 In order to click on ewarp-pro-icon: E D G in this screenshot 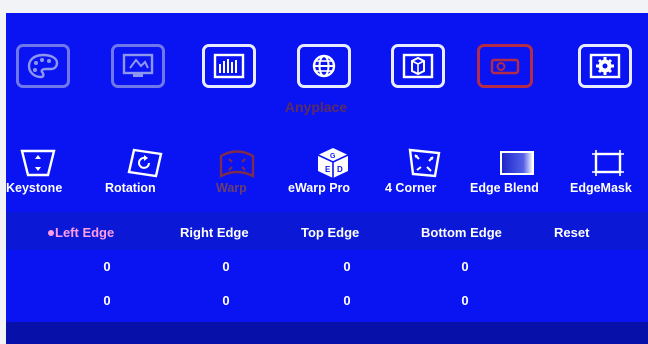, I will do `click(333, 163)`.